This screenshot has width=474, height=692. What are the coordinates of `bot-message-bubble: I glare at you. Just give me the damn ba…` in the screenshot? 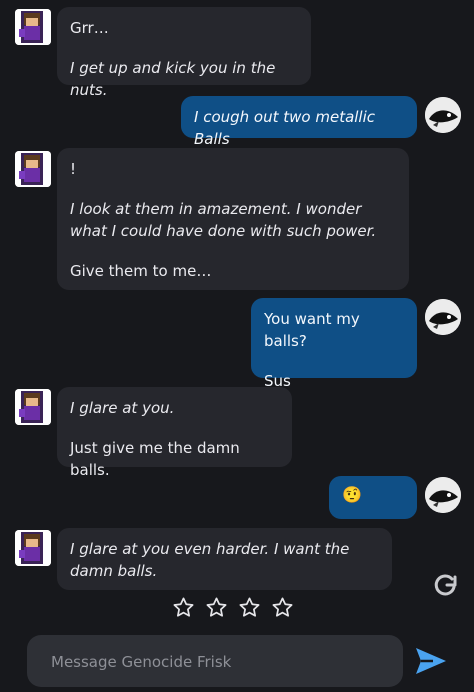 It's located at (174, 433).